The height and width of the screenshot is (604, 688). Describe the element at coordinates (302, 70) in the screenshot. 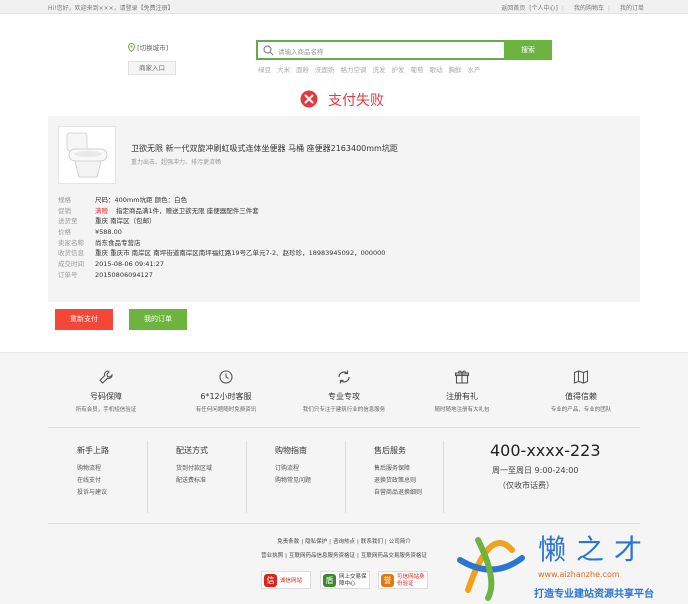

I see `hot-word: 面粉` at that location.